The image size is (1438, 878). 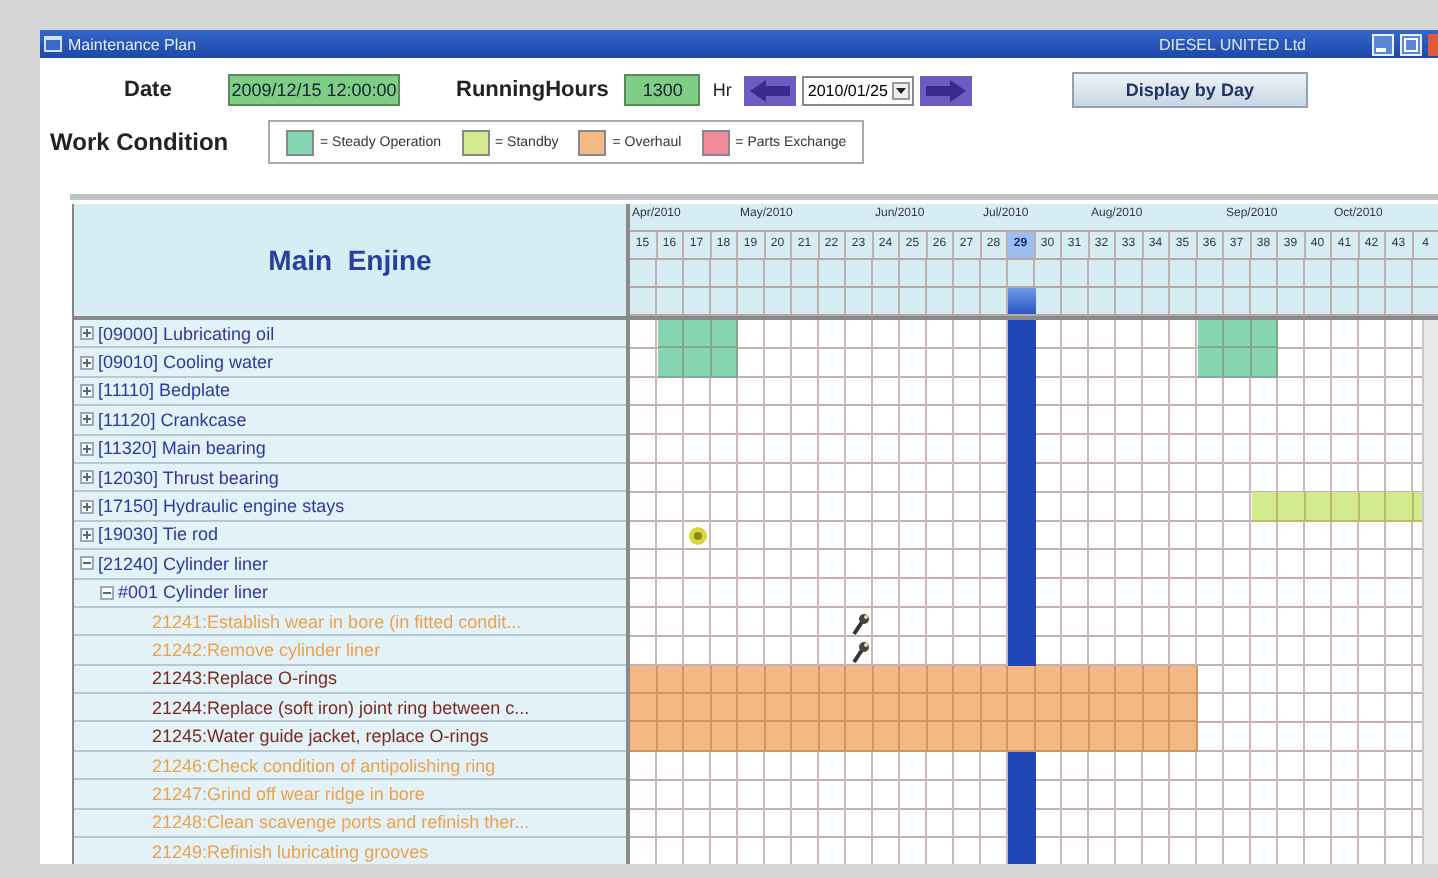 I want to click on tree-item: #001 Cylinder liner, so click(x=193, y=592).